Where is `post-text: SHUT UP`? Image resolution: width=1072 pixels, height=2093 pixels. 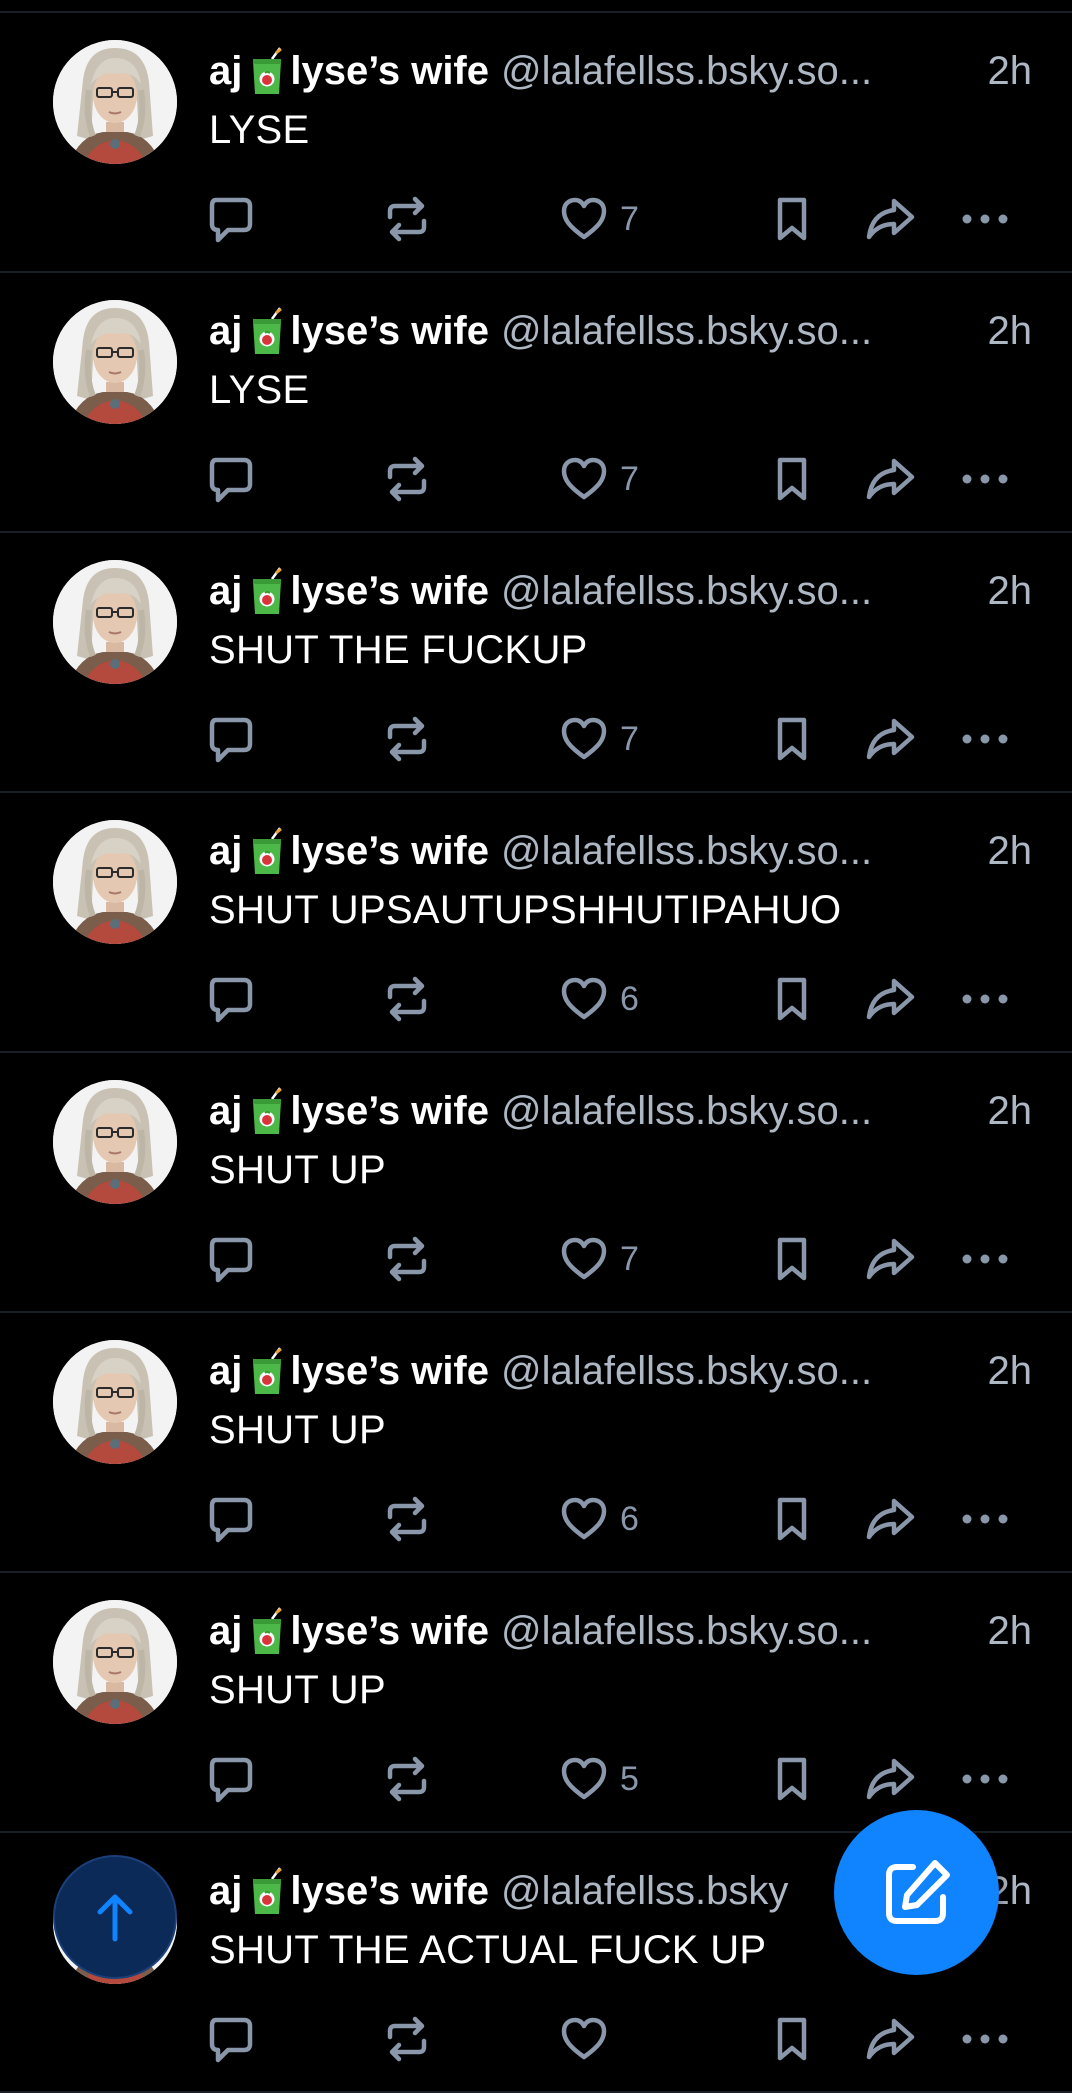 post-text: SHUT UP is located at coordinates (297, 1690).